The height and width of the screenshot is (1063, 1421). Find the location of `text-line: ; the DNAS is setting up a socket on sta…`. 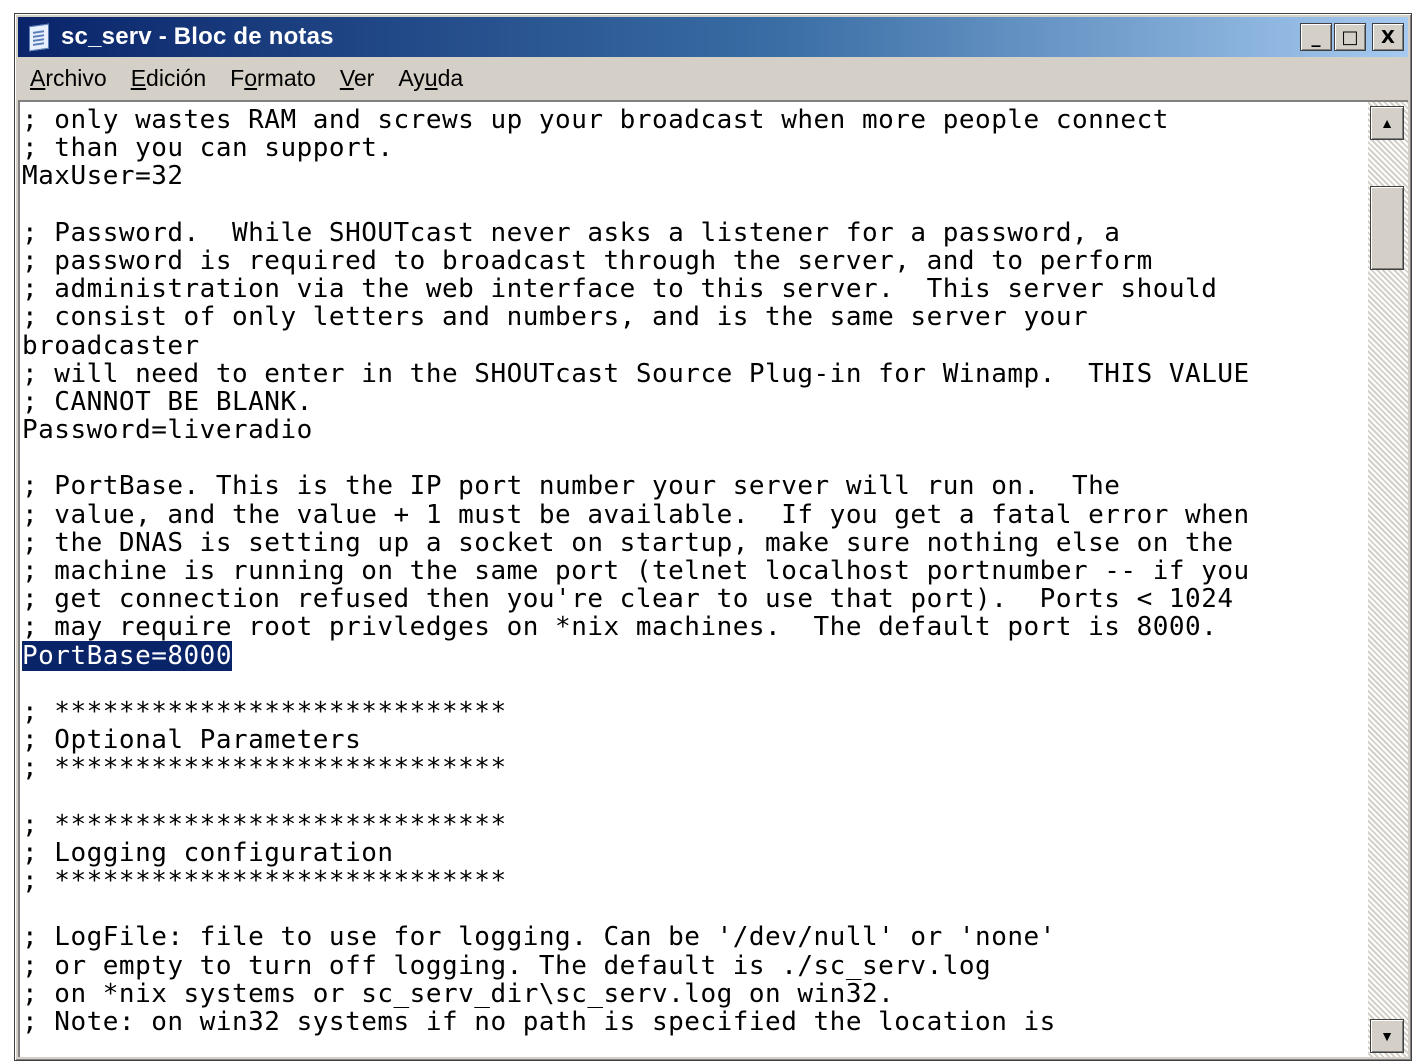

text-line: ; the DNAS is setting up a socket on sta… is located at coordinates (693, 543).